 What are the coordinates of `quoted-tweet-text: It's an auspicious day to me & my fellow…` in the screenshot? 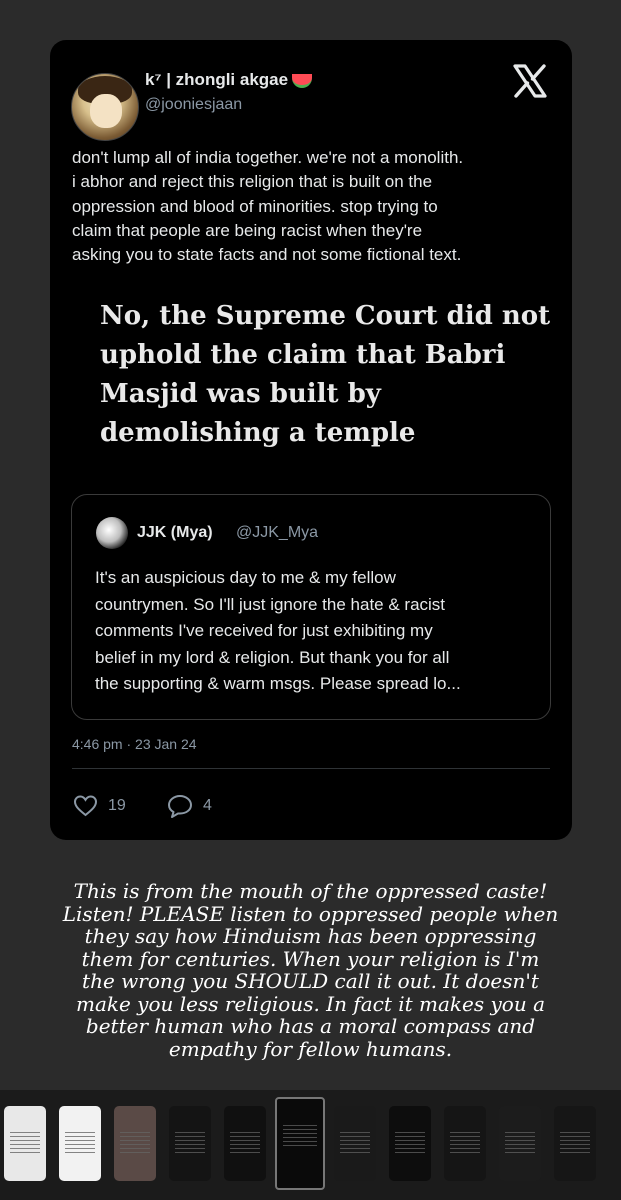 It's located at (315, 631).